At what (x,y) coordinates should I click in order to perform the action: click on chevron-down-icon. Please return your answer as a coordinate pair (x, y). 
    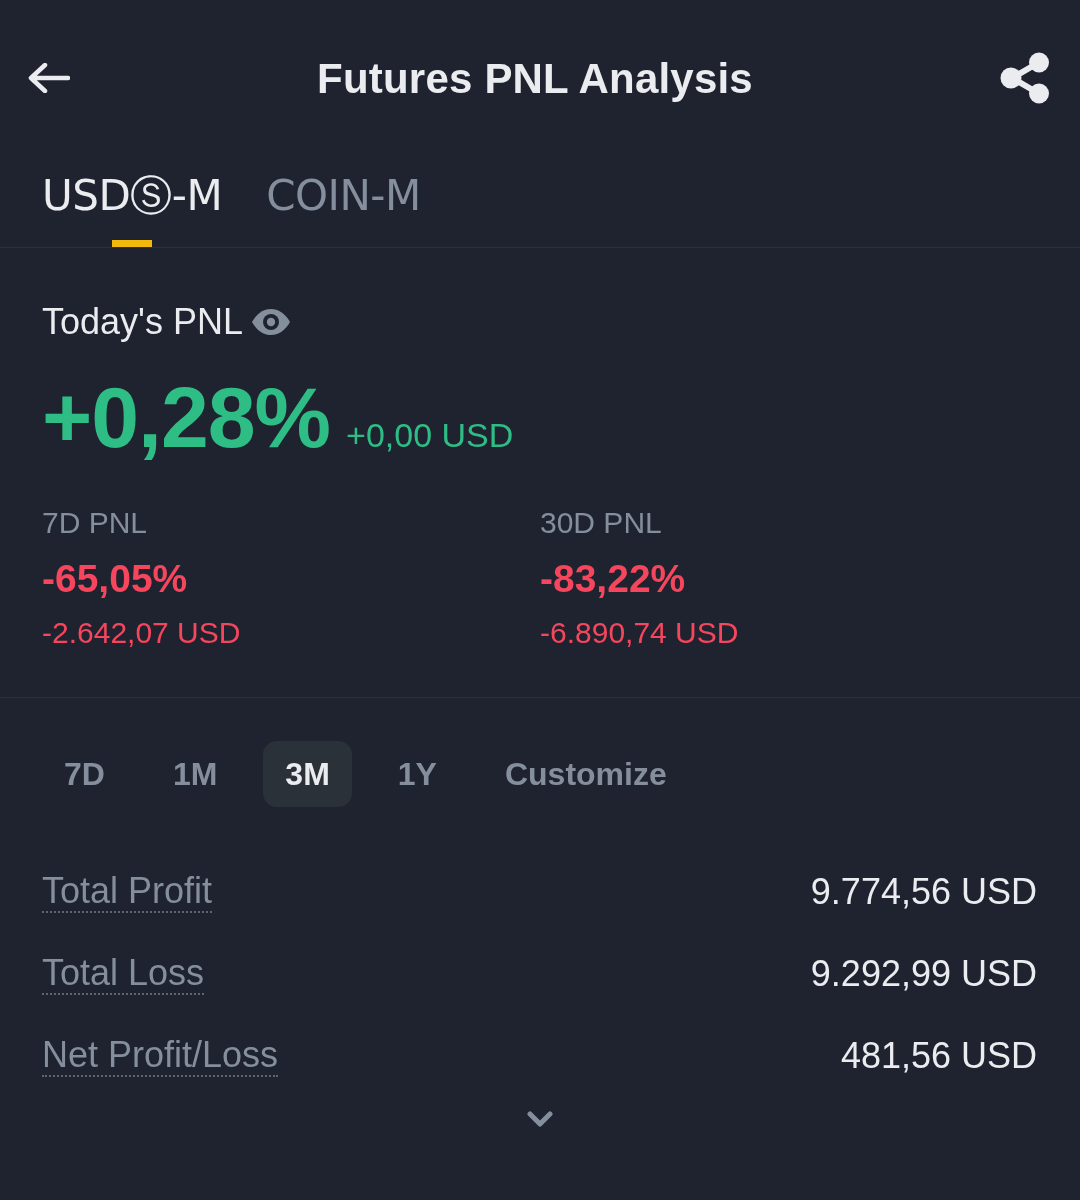
    Looking at the image, I should click on (540, 1119).